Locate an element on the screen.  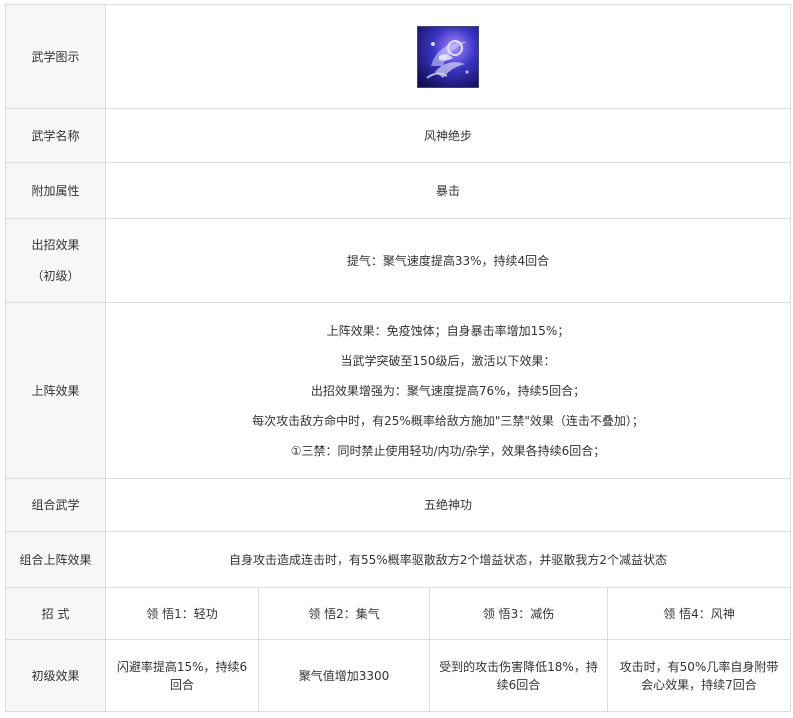
skill-name-value: 风神绝步 is located at coordinates (448, 135).